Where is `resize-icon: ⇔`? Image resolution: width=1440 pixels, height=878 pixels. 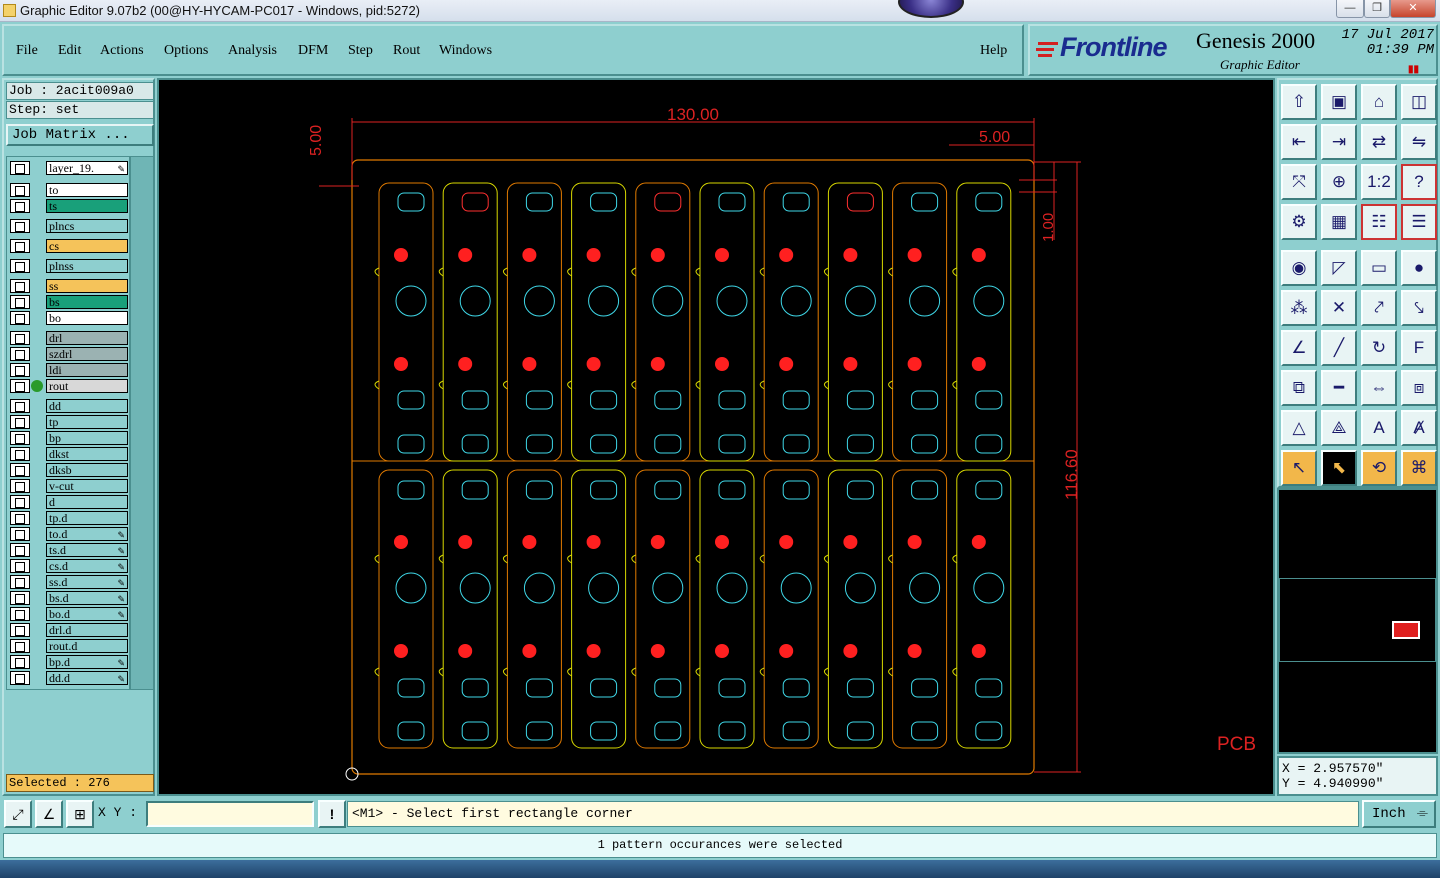
resize-icon: ⇔ is located at coordinates (1379, 388).